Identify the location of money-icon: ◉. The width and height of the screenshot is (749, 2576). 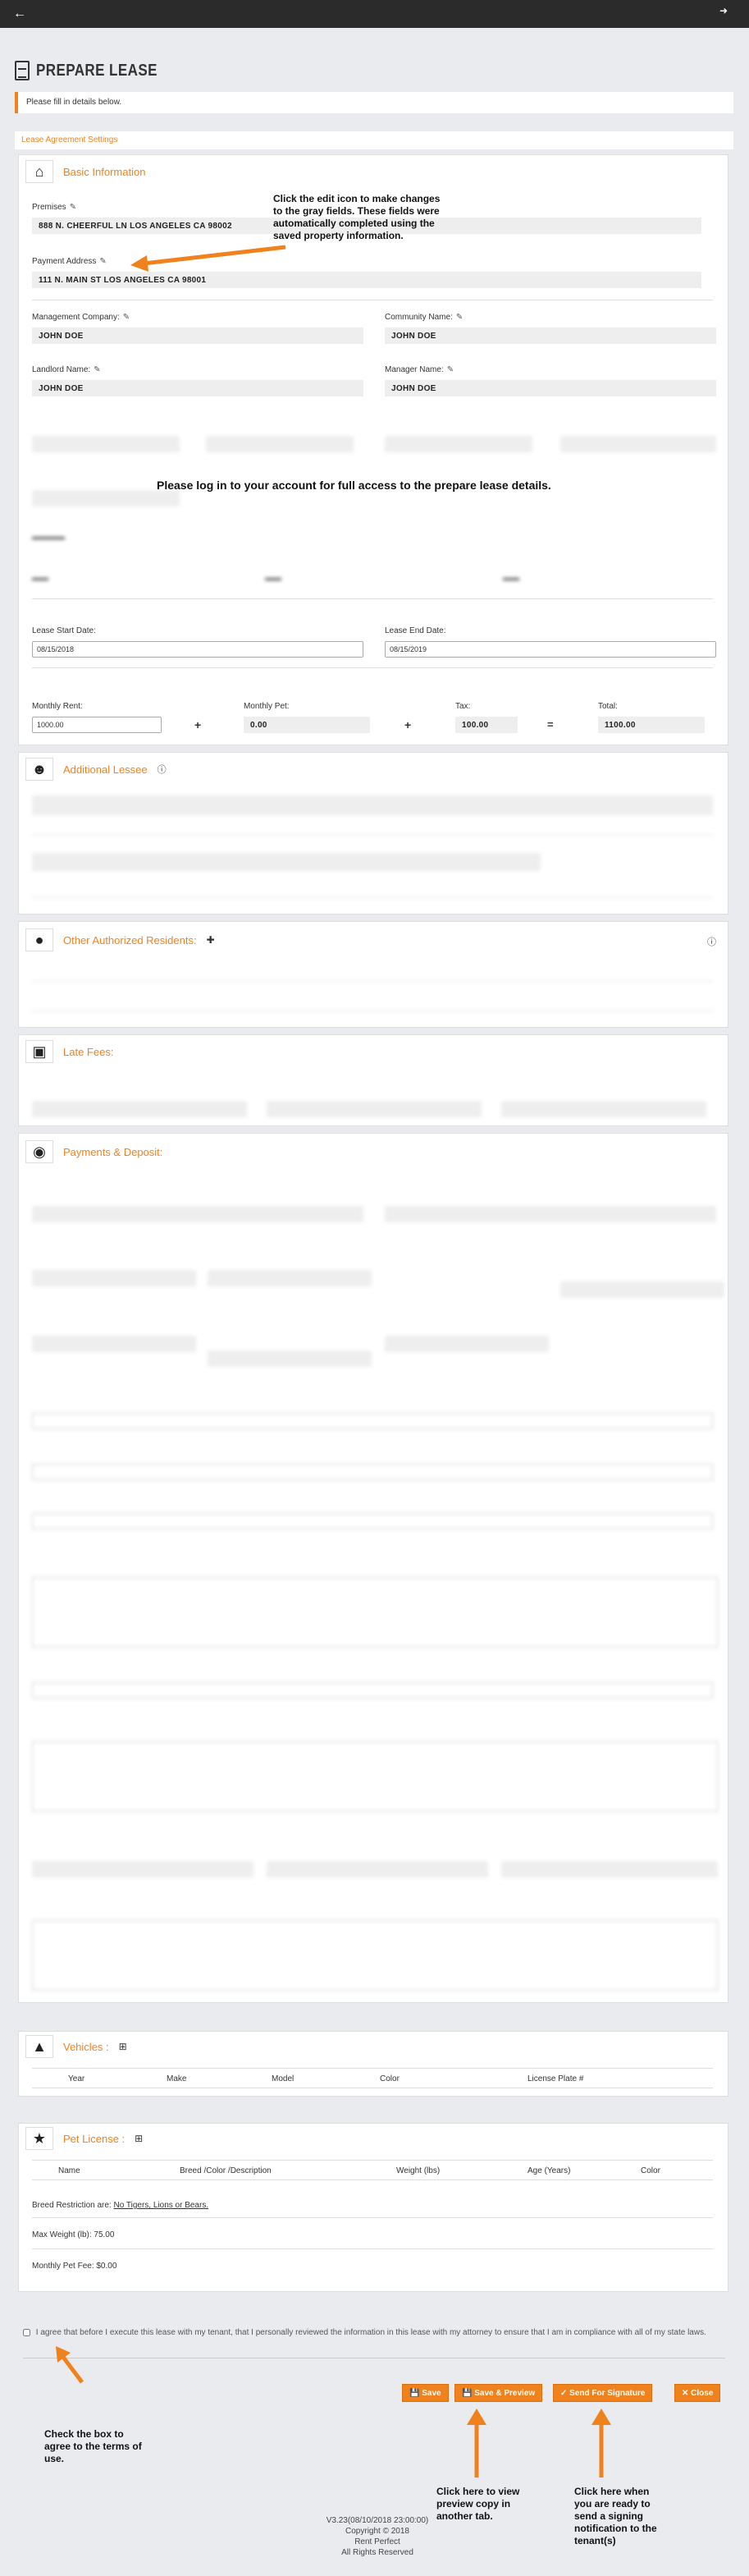
(39, 1151).